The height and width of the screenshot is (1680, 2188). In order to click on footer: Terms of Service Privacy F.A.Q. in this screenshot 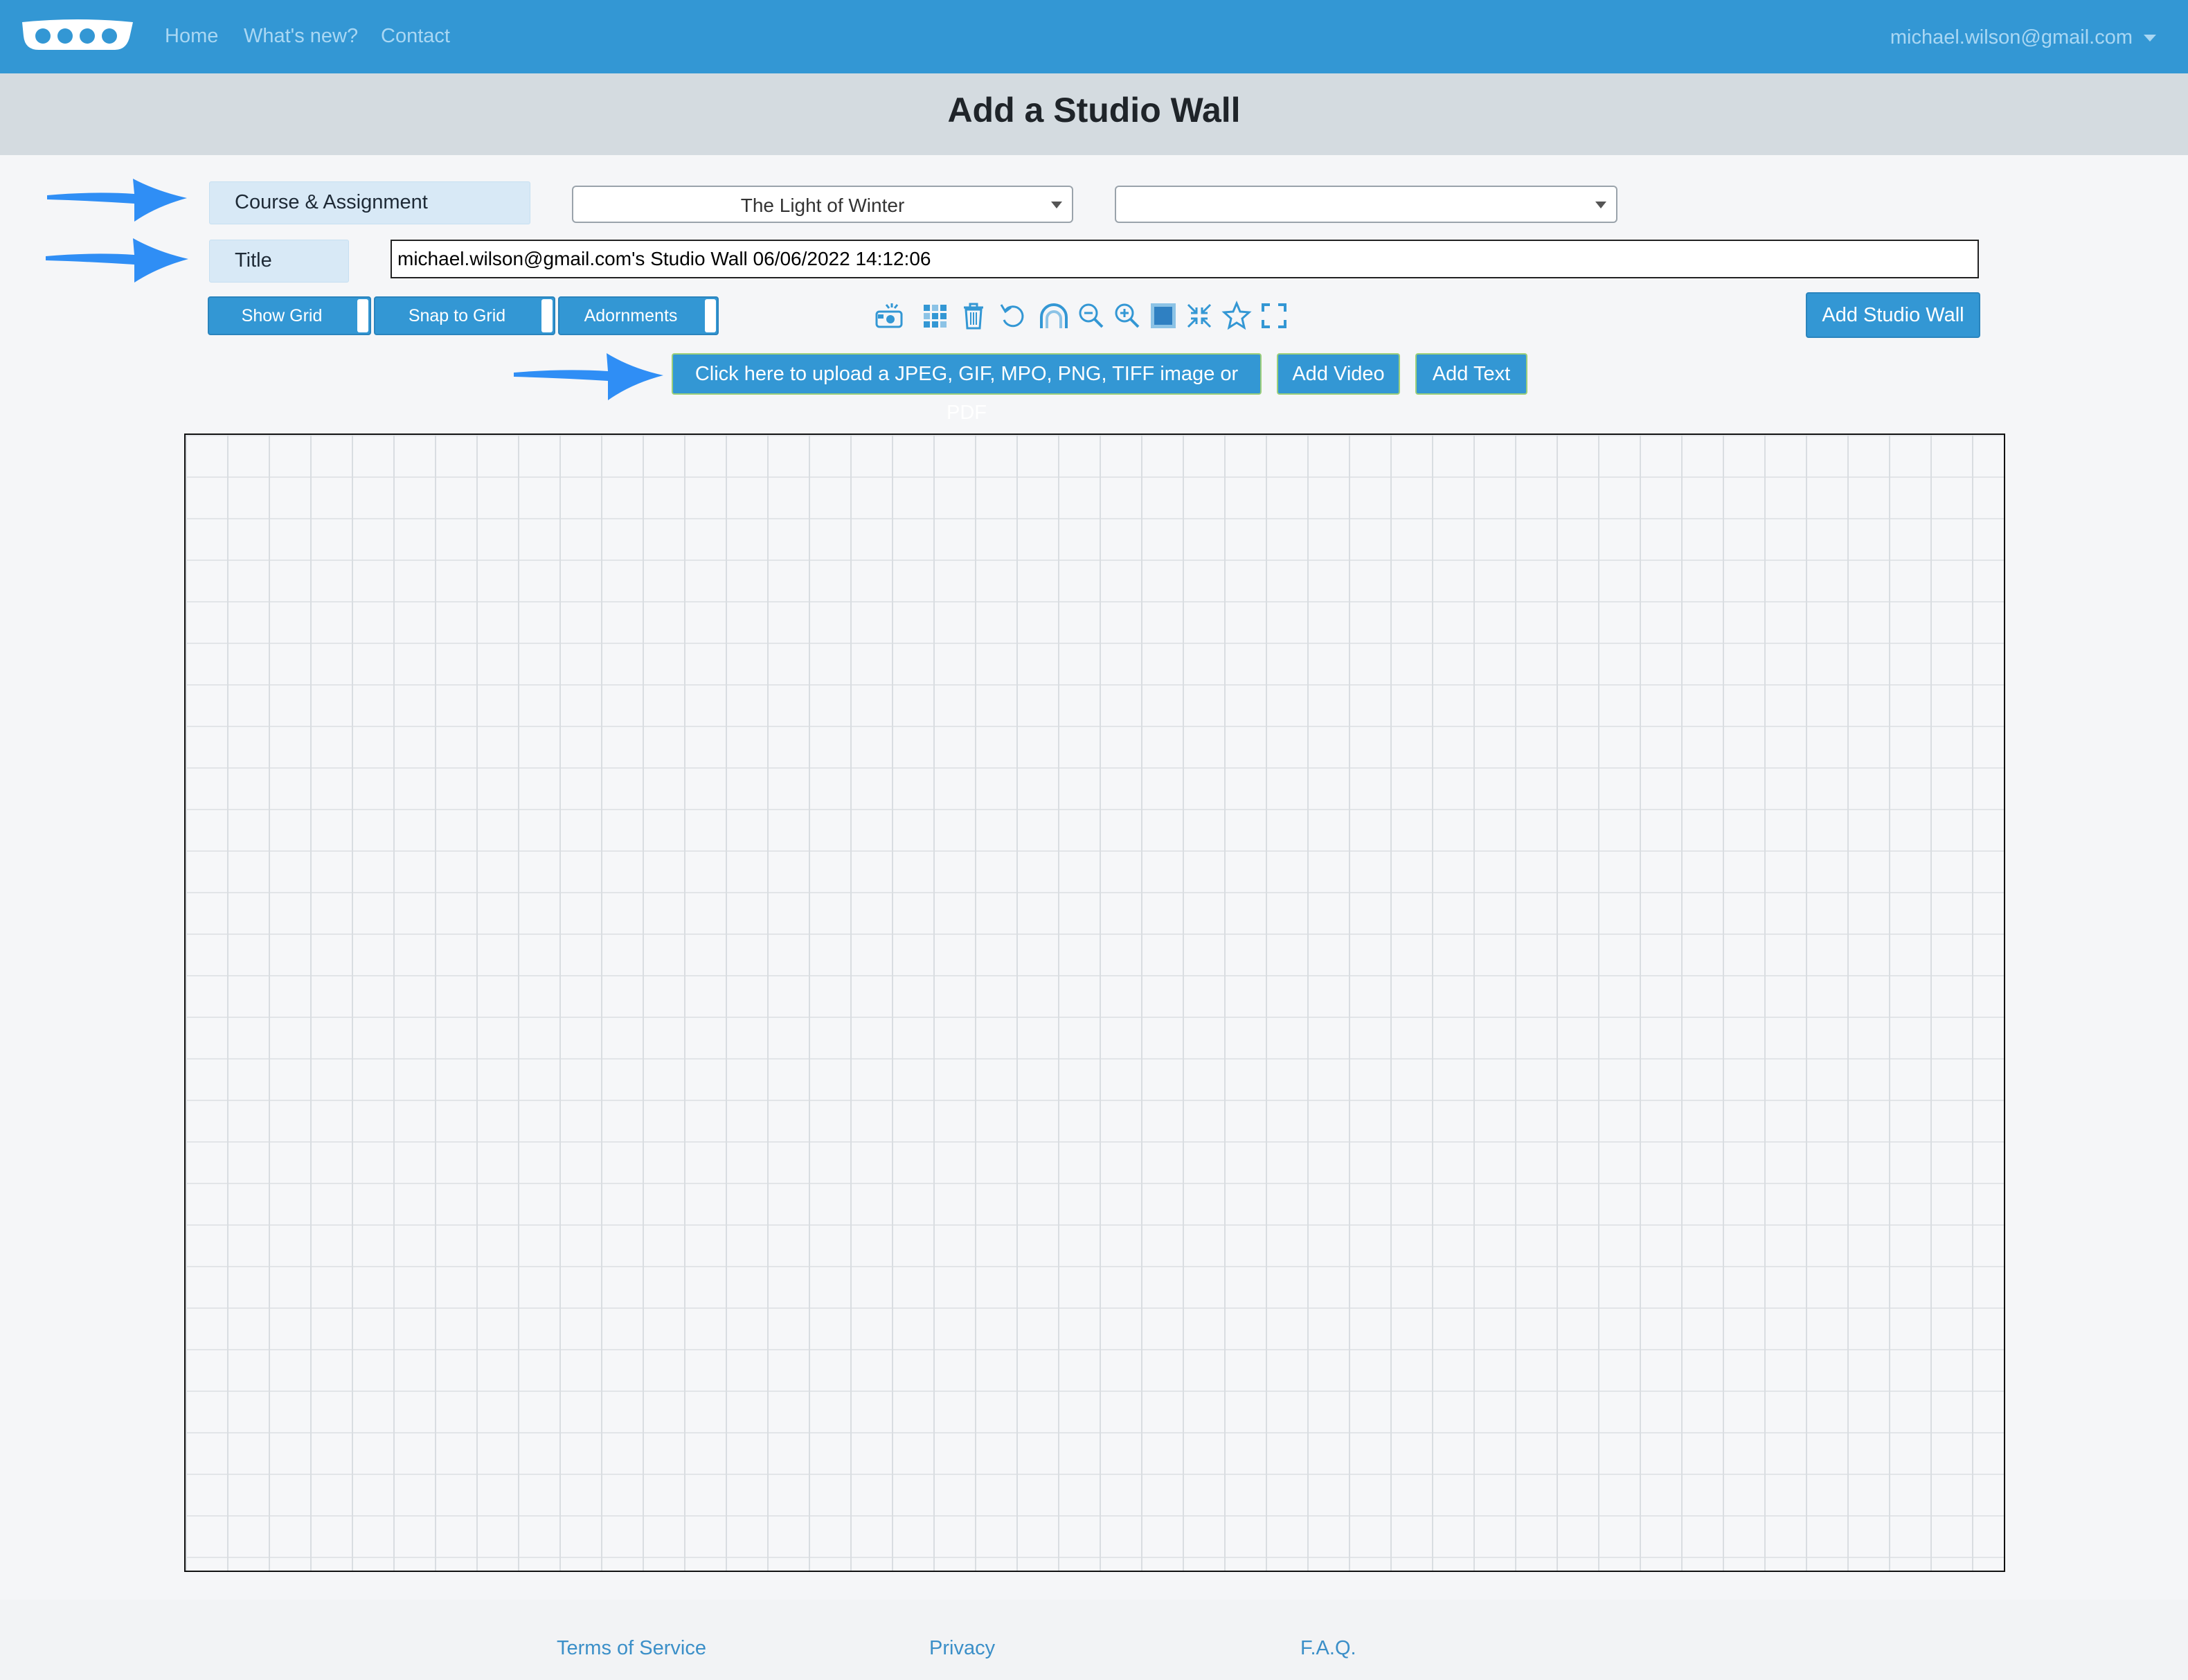, I will do `click(1094, 1640)`.